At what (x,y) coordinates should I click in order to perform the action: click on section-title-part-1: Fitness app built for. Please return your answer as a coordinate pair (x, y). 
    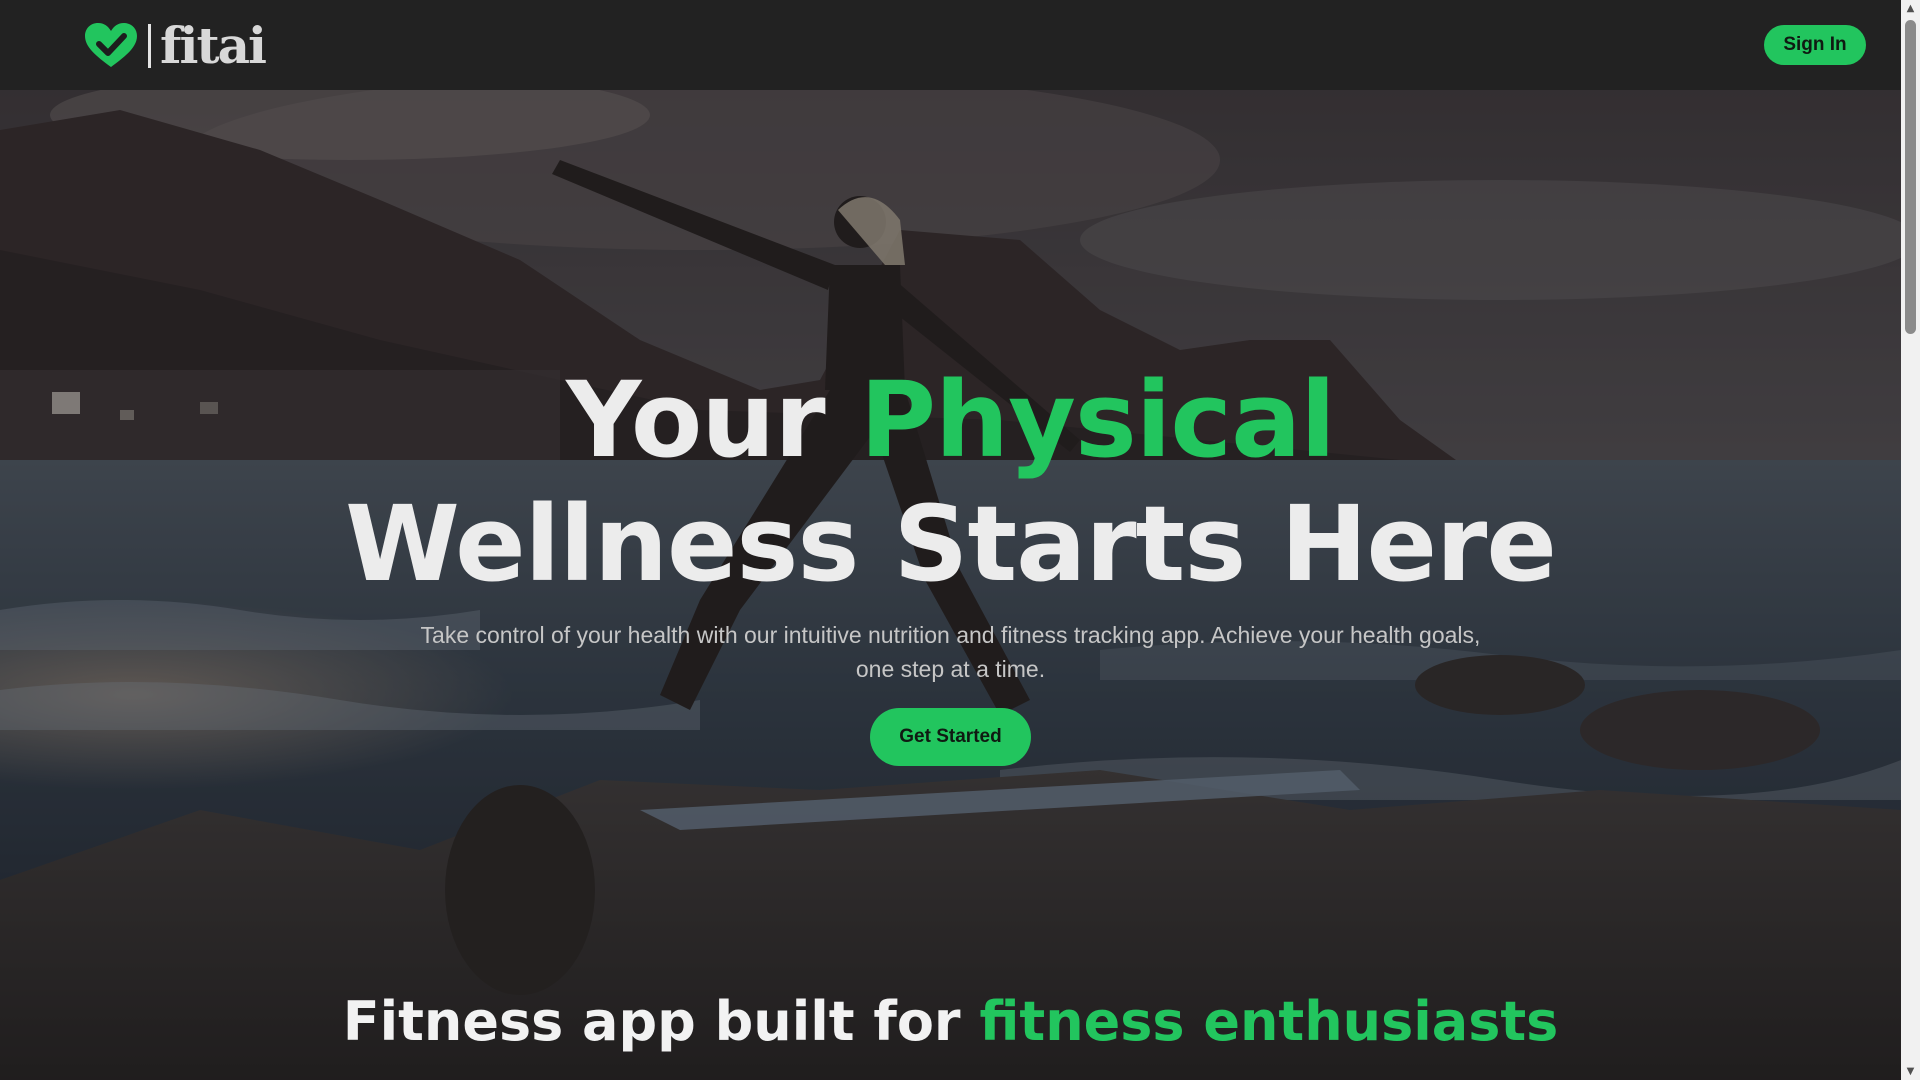
    Looking at the image, I should click on (661, 1021).